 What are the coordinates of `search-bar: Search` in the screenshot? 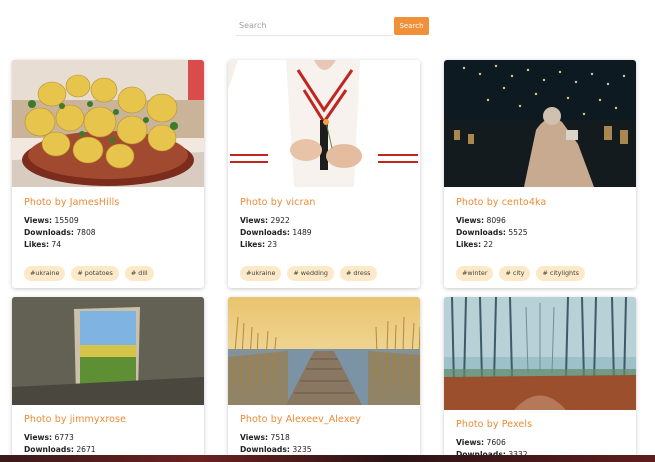 It's located at (332, 26).